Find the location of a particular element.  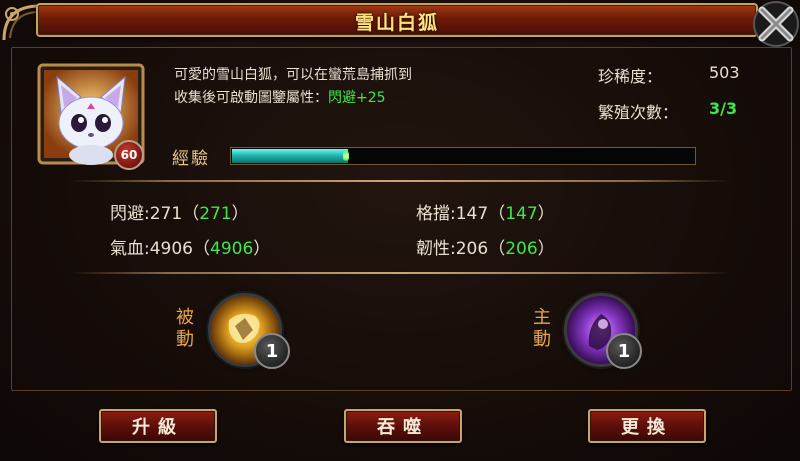

pet-description: 可愛的雪山白狐，可以在蠻荒島捕抓到 收集後可啟動圖鑒屬性：閃避+25 is located at coordinates (364, 87).